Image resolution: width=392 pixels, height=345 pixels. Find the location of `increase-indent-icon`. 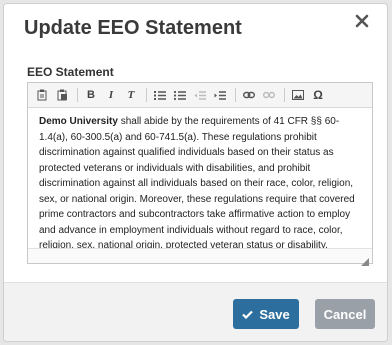

increase-indent-icon is located at coordinates (220, 95).